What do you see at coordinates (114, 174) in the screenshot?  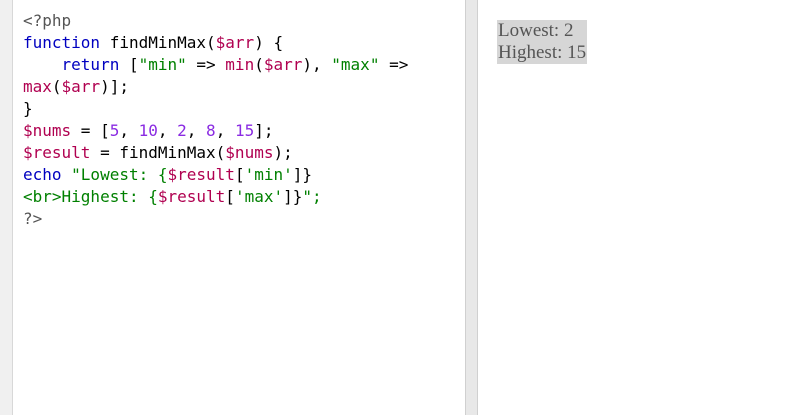 I see `code-token: "Lowest: {` at bounding box center [114, 174].